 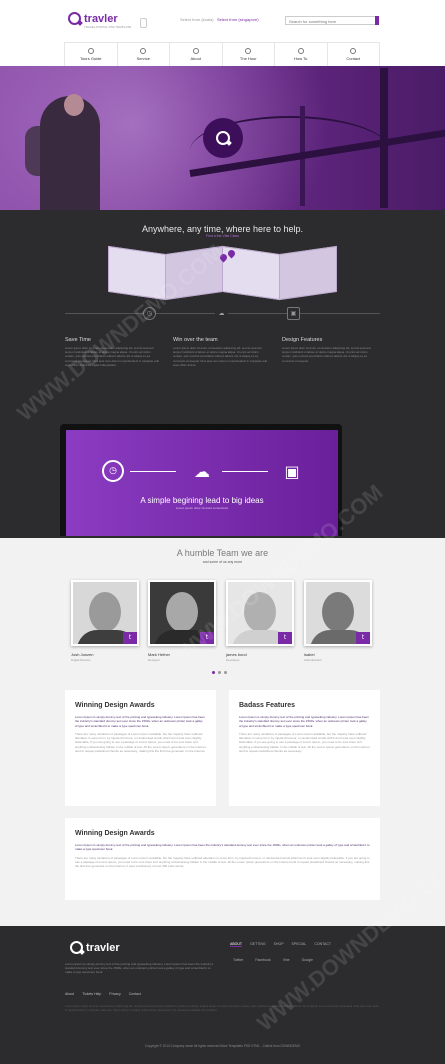 What do you see at coordinates (222, 553) in the screenshot?
I see `team-title: A humble Team we are` at bounding box center [222, 553].